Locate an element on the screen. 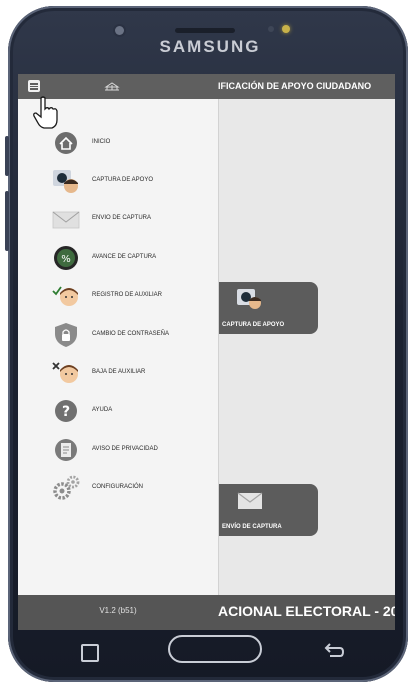  menu-item-avance-de-captura: % AVANCE DE CAPTURA is located at coordinates (118, 258).